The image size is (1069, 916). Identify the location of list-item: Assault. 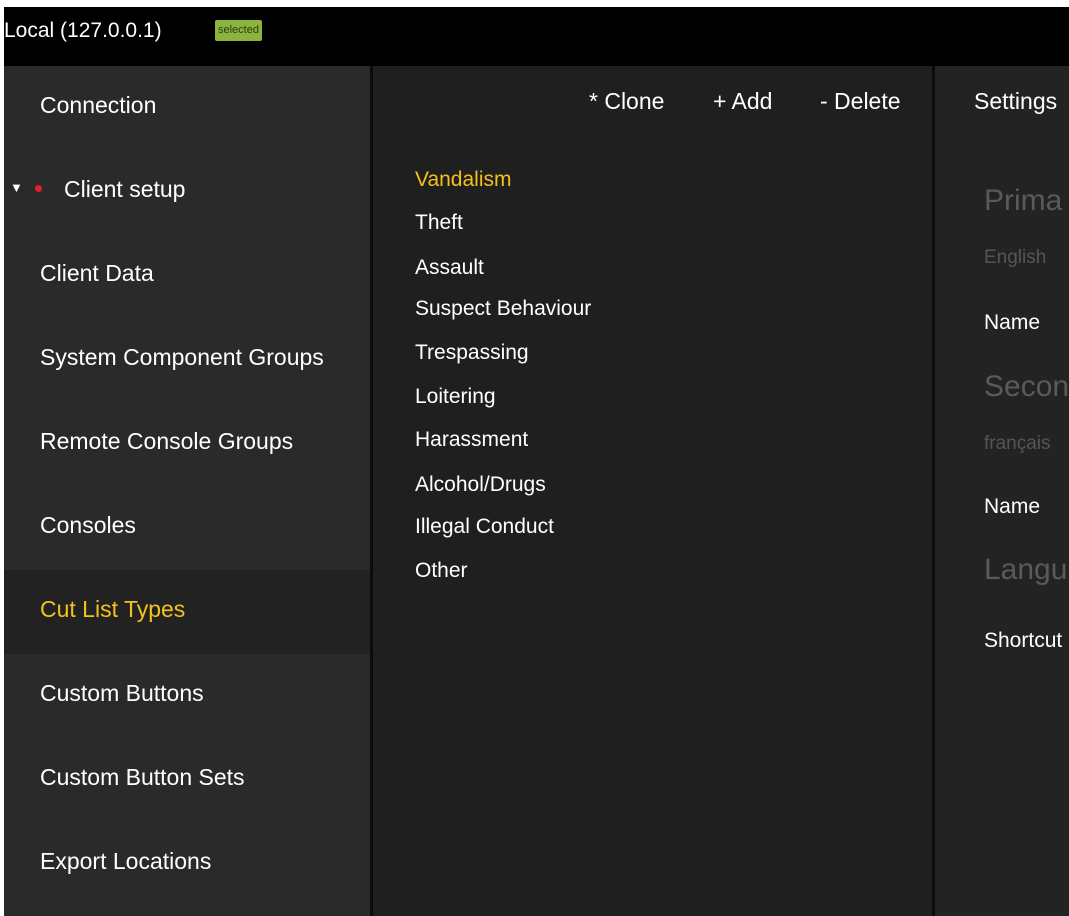
(449, 268).